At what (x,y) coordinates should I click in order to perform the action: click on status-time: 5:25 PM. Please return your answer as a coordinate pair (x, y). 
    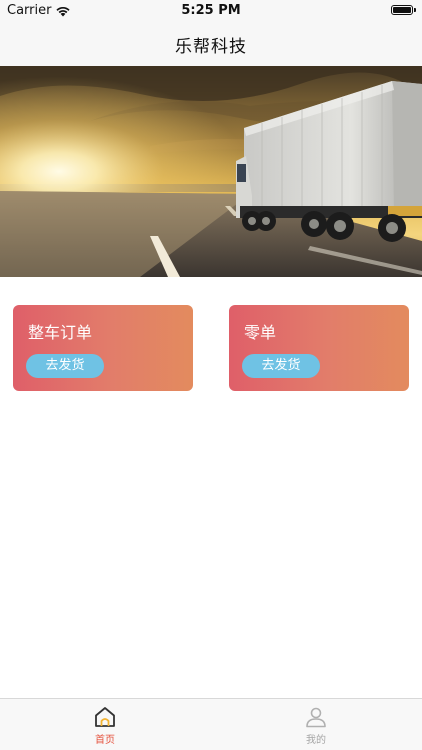
    Looking at the image, I should click on (211, 10).